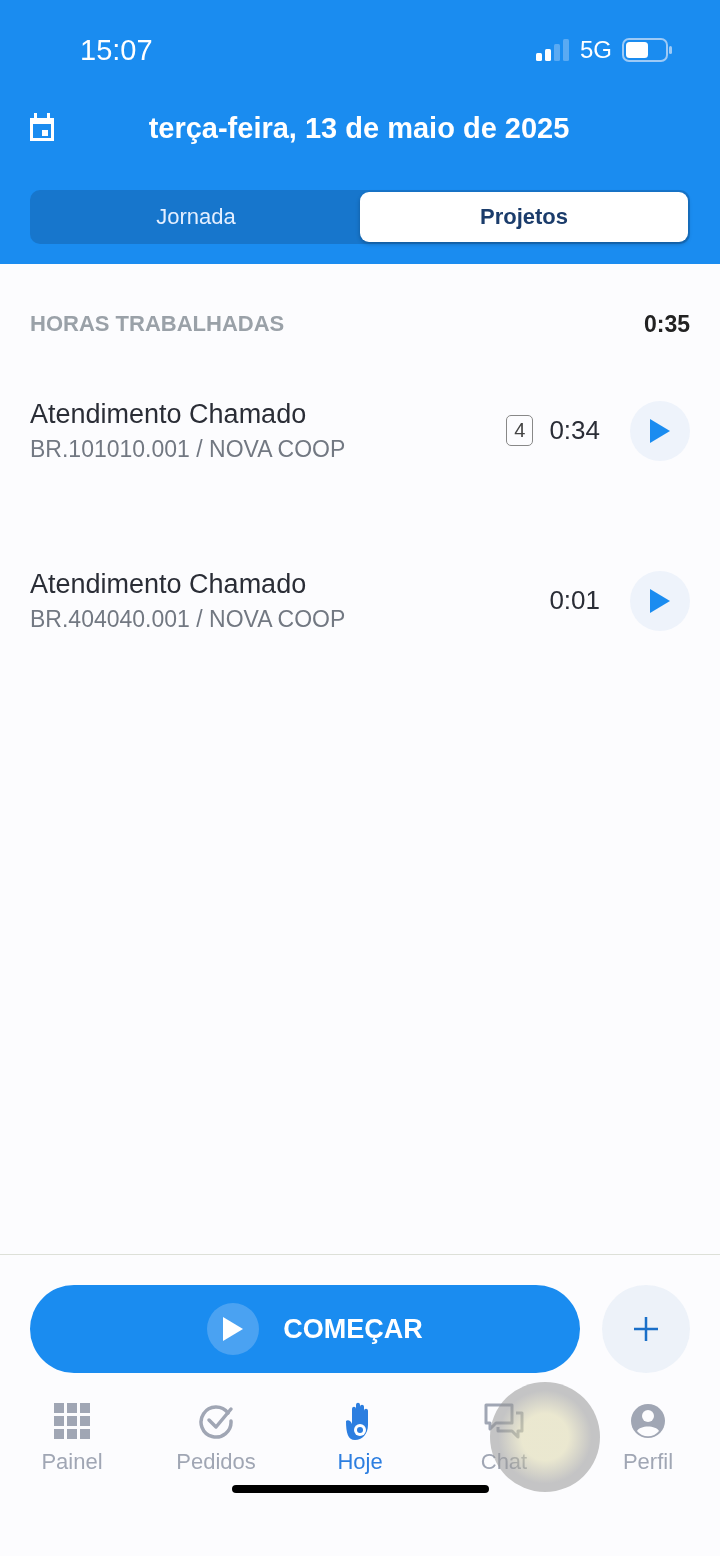  I want to click on chat-icon, so click(504, 1421).